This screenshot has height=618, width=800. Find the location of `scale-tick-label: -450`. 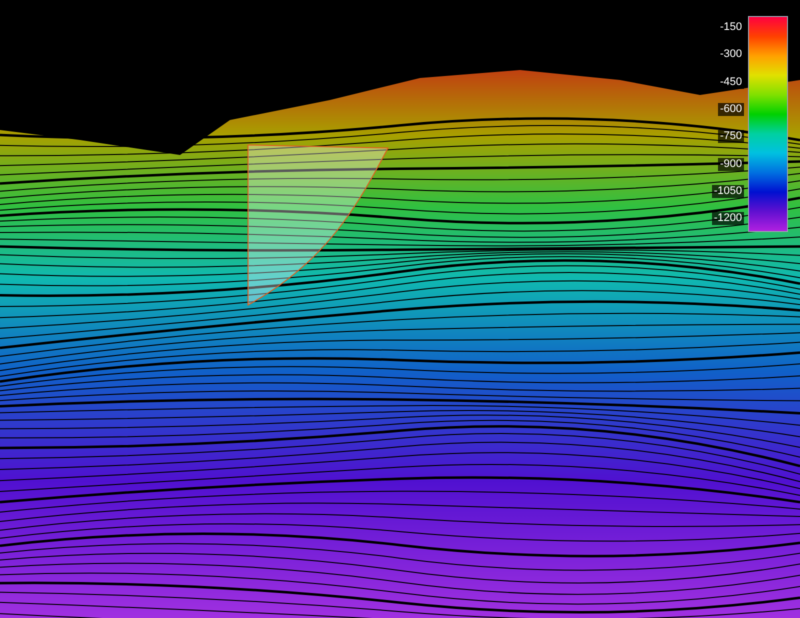

scale-tick-label: -450 is located at coordinates (731, 82).